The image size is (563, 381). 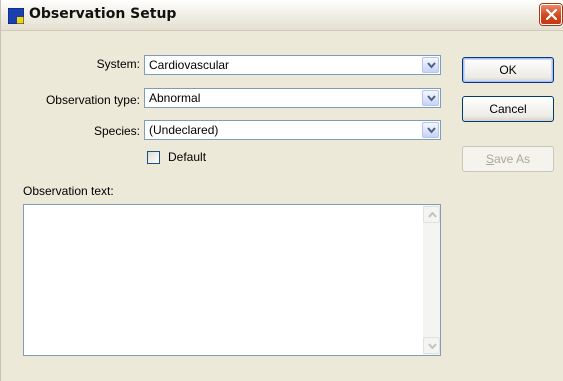 I want to click on title-bar: Observation Setup, so click(x=282, y=15).